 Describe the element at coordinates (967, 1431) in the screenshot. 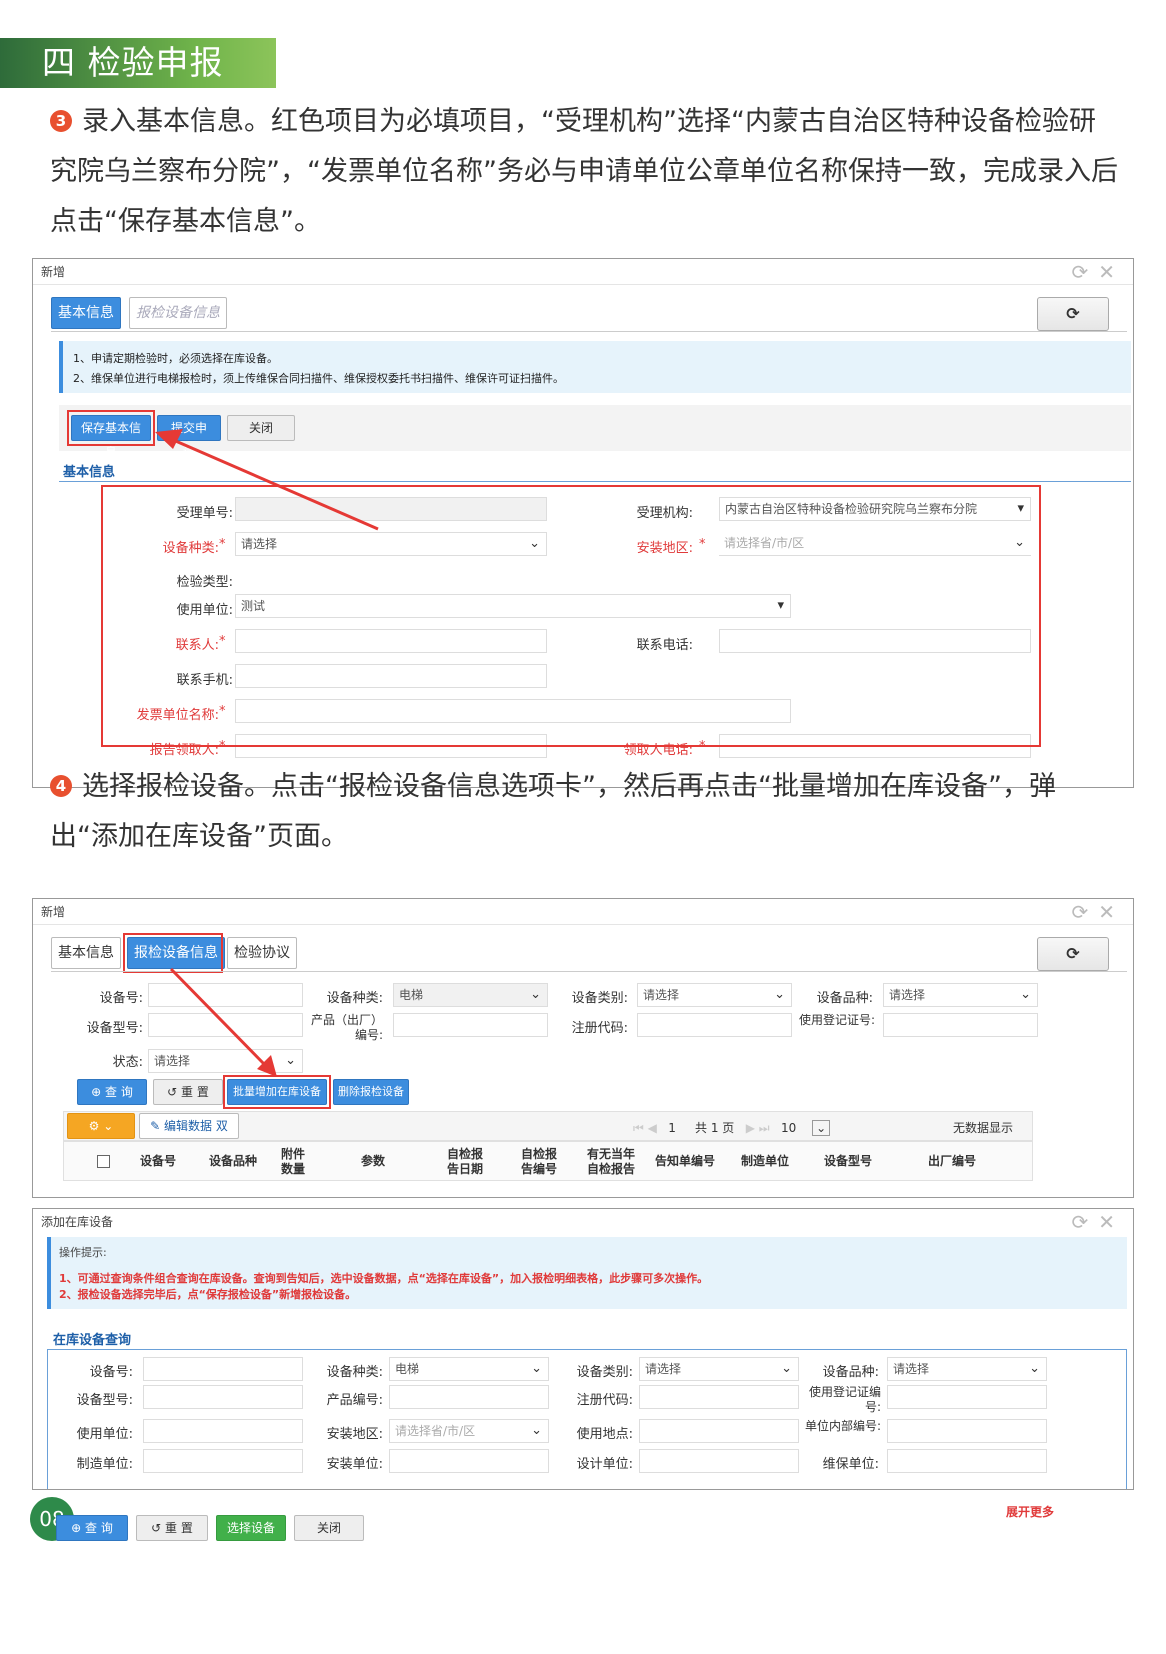

I see `inner-no-field` at that location.